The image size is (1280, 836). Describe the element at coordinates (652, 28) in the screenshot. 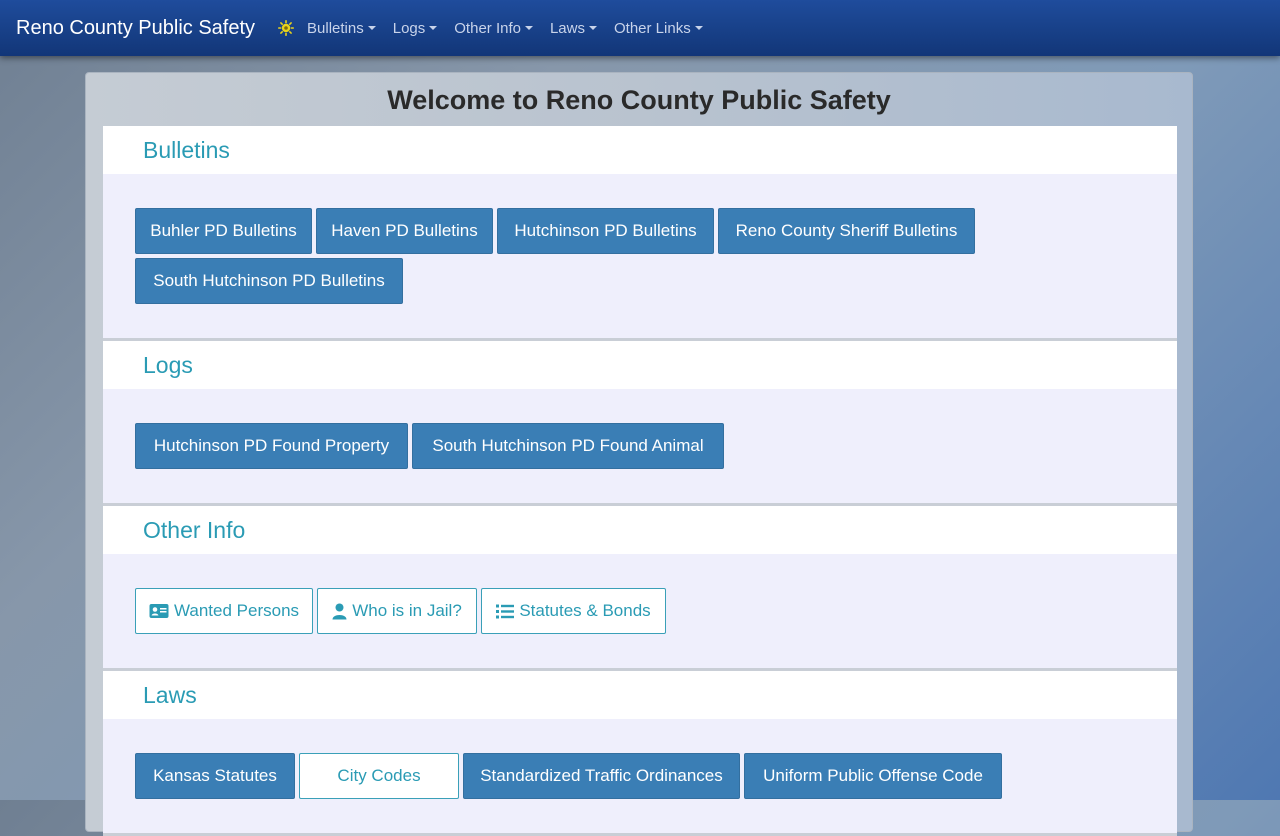

I see `nav-other-links-label: Other Links` at that location.